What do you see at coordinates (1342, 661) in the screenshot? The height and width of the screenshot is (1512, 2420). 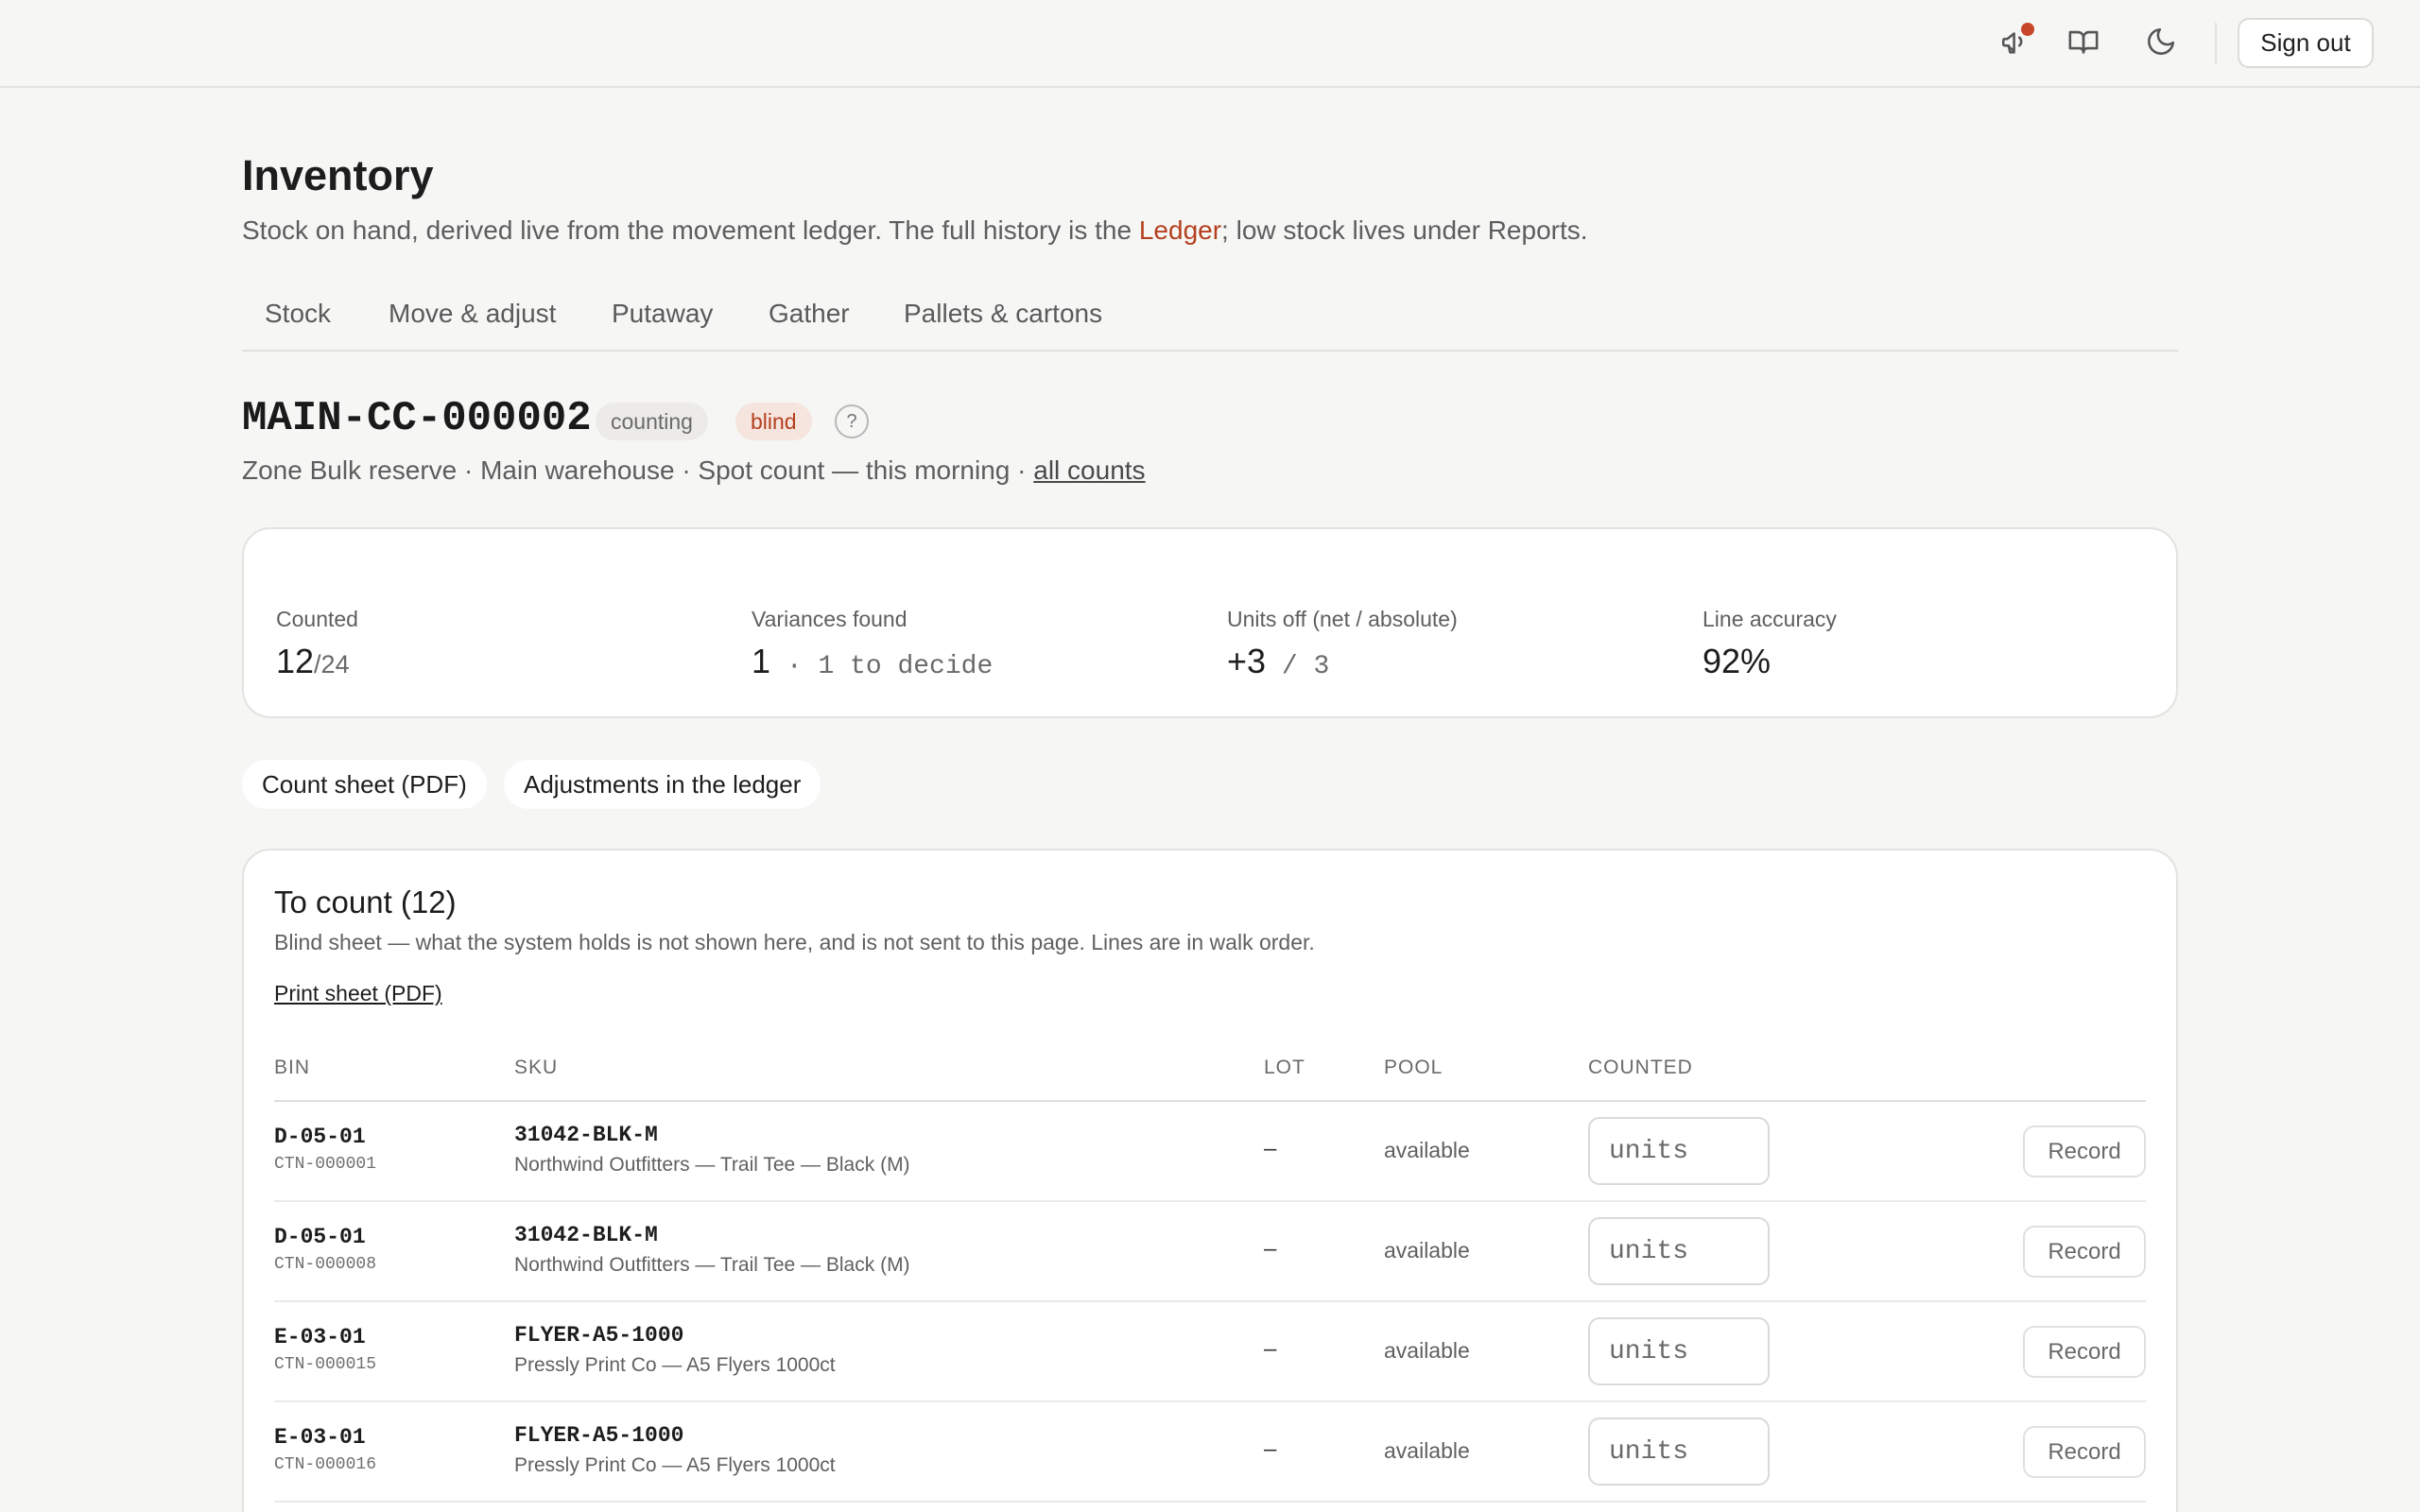 I see `stat-units-off-value: +3 / 3` at bounding box center [1342, 661].